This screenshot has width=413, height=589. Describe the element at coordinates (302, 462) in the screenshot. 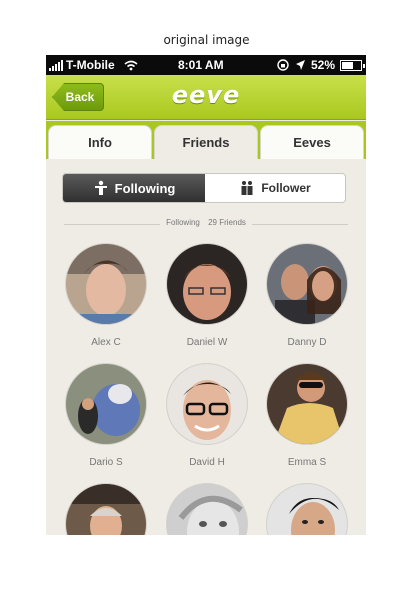

I see `friend-first-name: Emma` at that location.